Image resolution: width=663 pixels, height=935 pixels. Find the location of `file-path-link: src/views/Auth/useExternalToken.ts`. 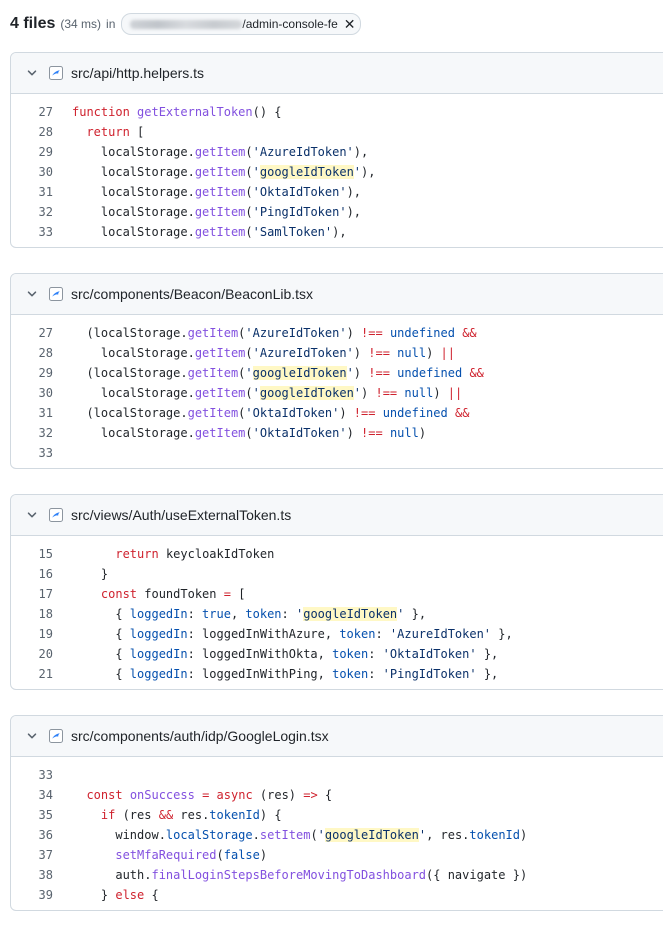

file-path-link: src/views/Auth/useExternalToken.ts is located at coordinates (181, 515).